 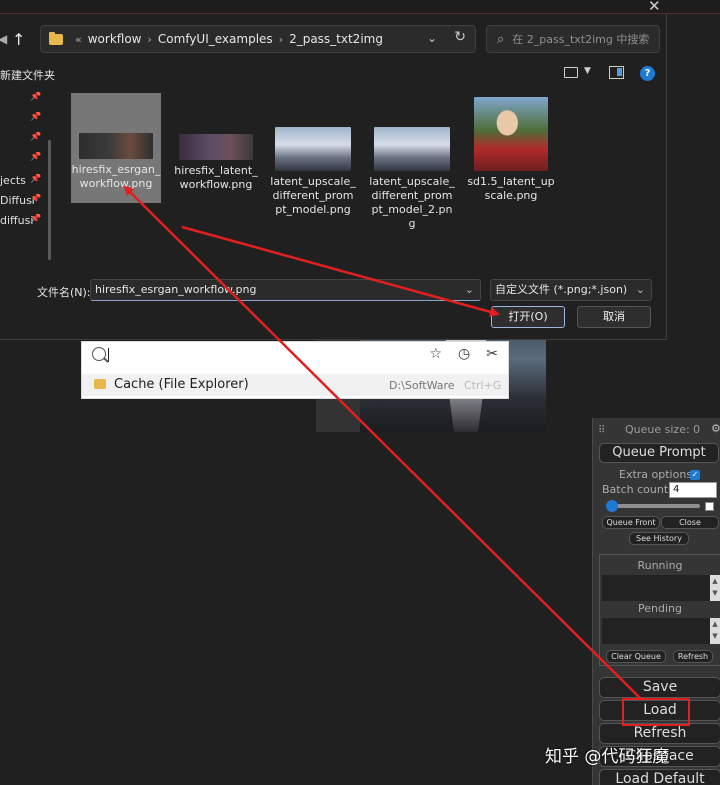 I want to click on file-item: sd1.5_latent_up scale.png, so click(x=511, y=148).